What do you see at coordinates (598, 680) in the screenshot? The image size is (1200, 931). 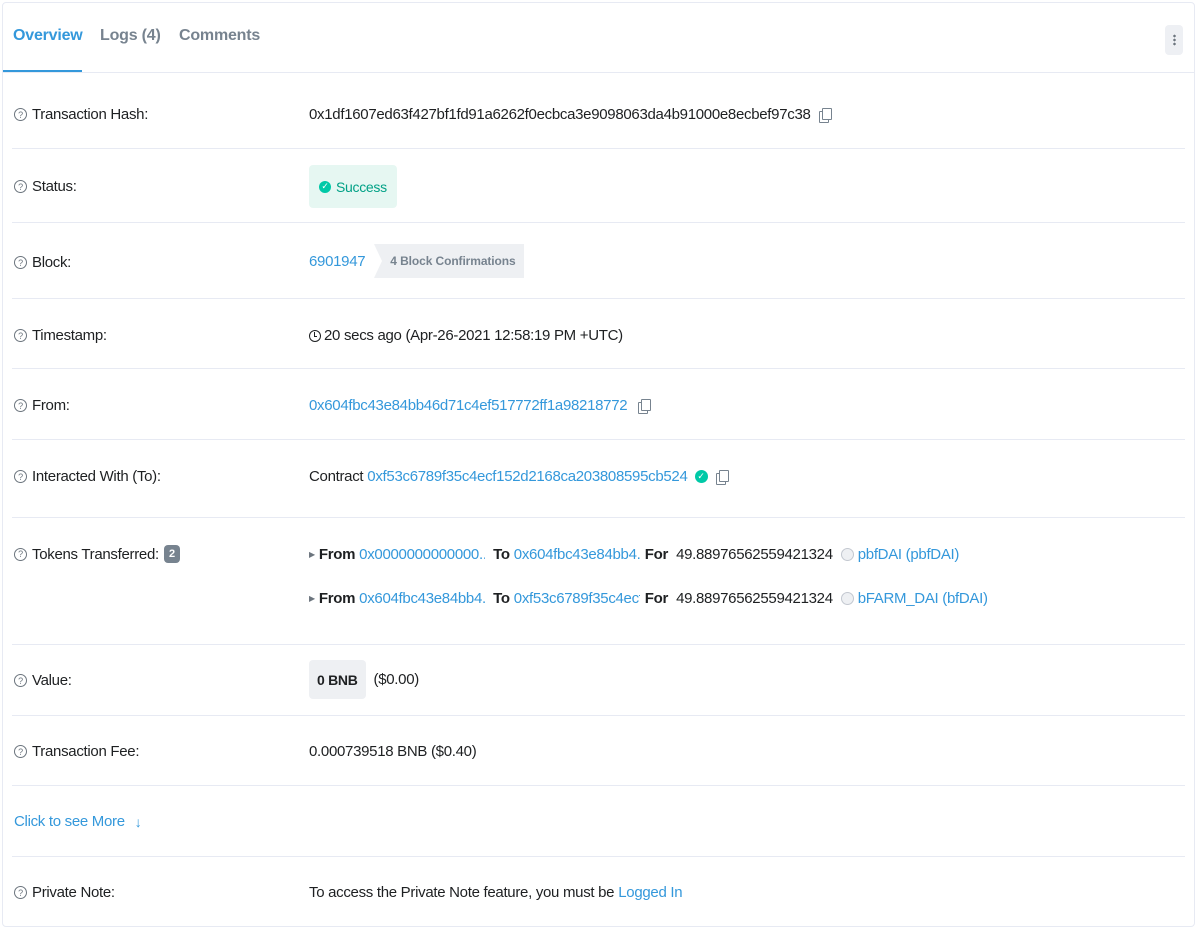 I see `row-value: ? Value: 0 BNB ($0.00)` at bounding box center [598, 680].